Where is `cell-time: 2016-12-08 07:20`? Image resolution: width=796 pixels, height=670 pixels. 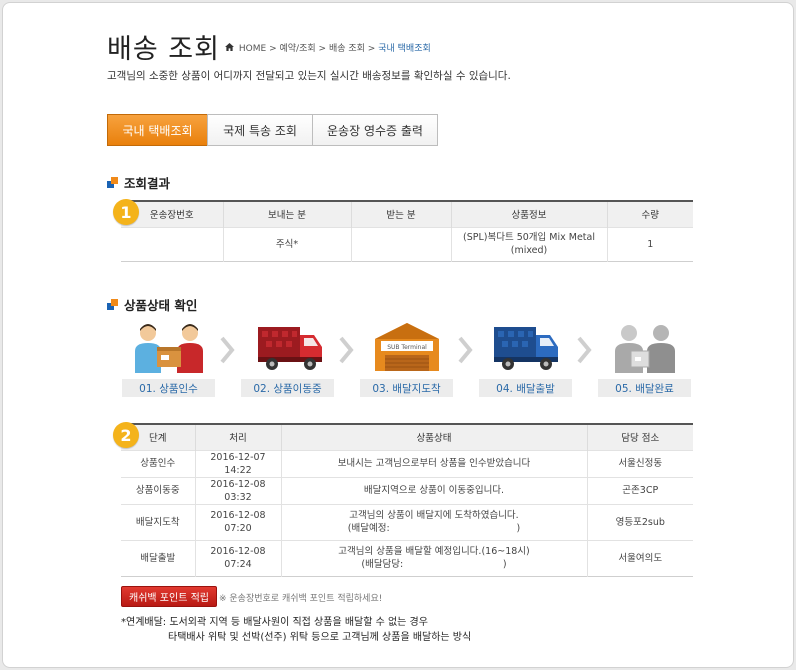
cell-time: 2016-12-08 07:20 is located at coordinates (237, 521).